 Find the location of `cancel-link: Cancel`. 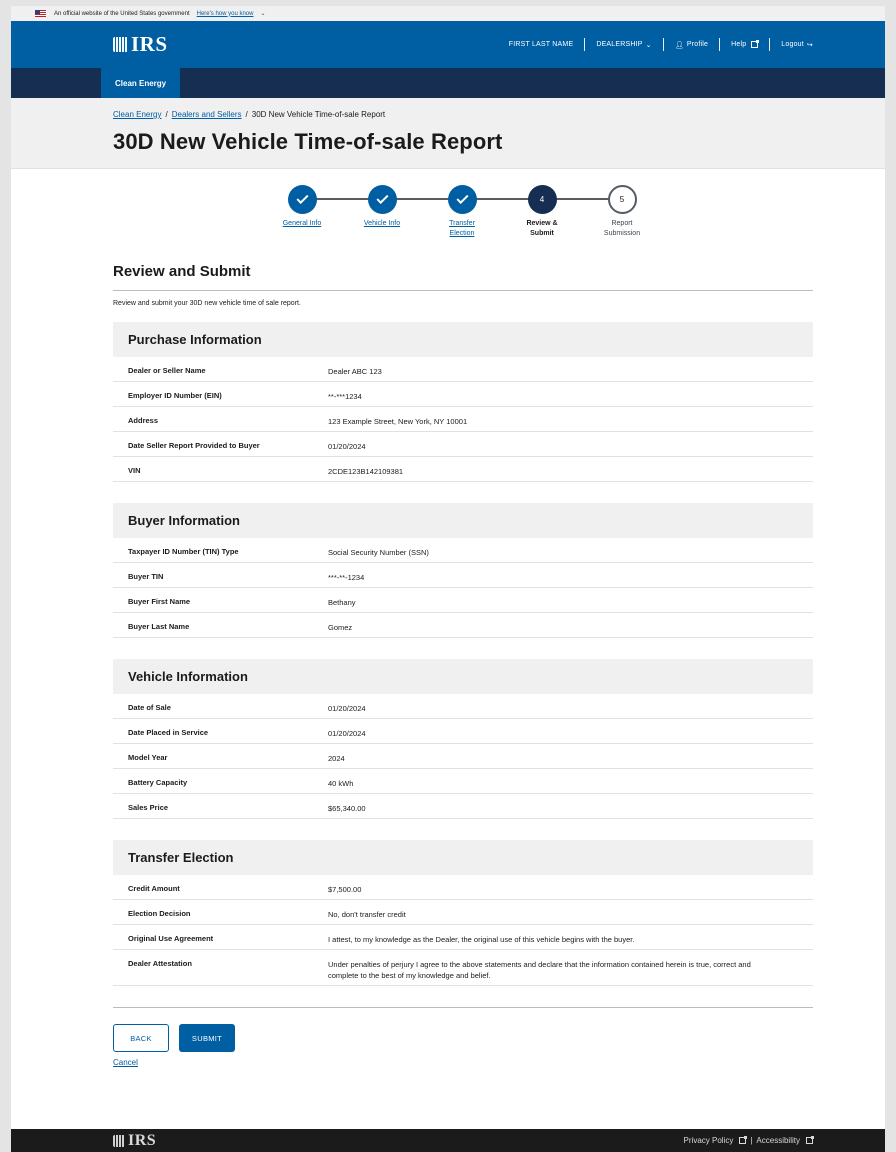

cancel-link: Cancel is located at coordinates (125, 1062).